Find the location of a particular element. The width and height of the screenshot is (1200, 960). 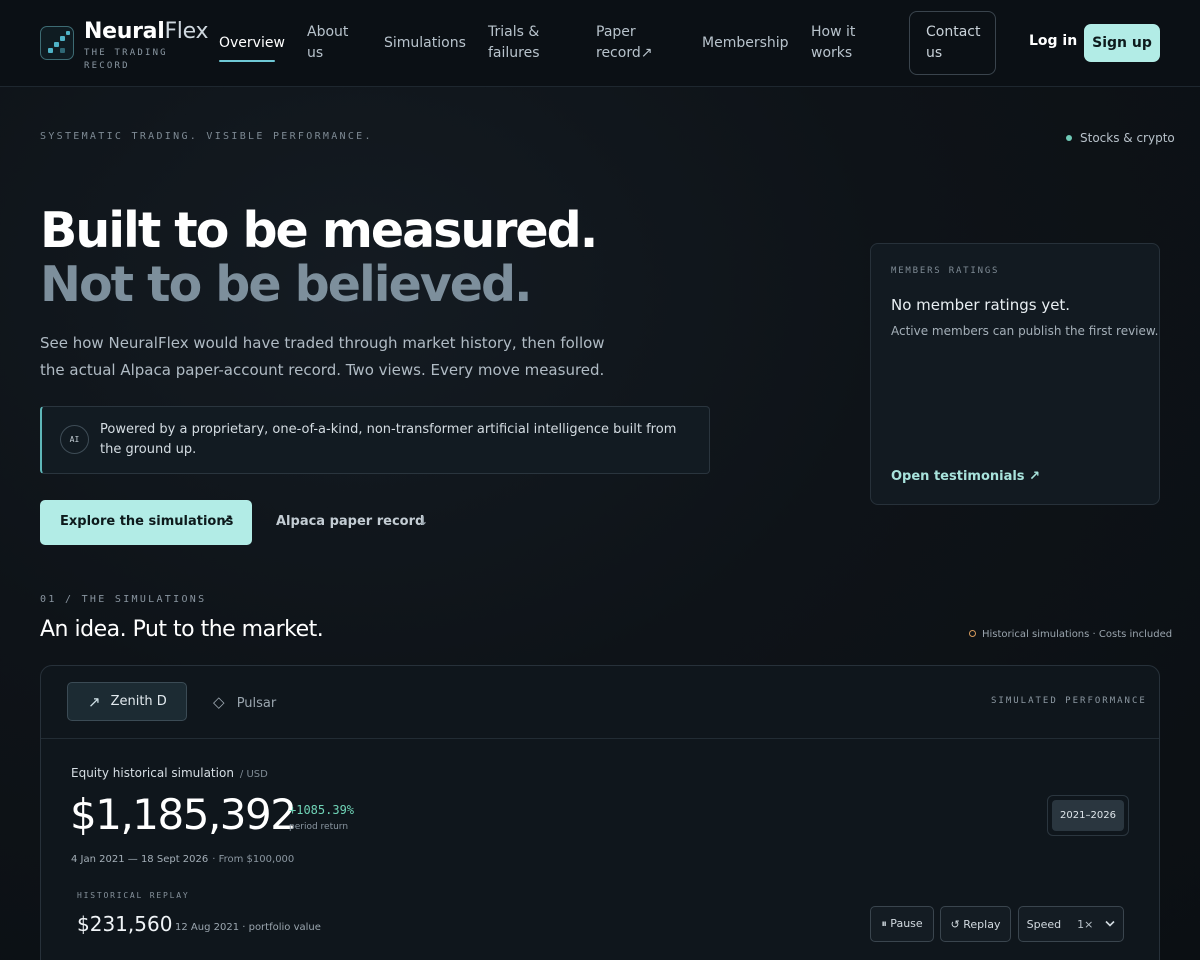

brand-name: NeuralFlex is located at coordinates (146, 31).